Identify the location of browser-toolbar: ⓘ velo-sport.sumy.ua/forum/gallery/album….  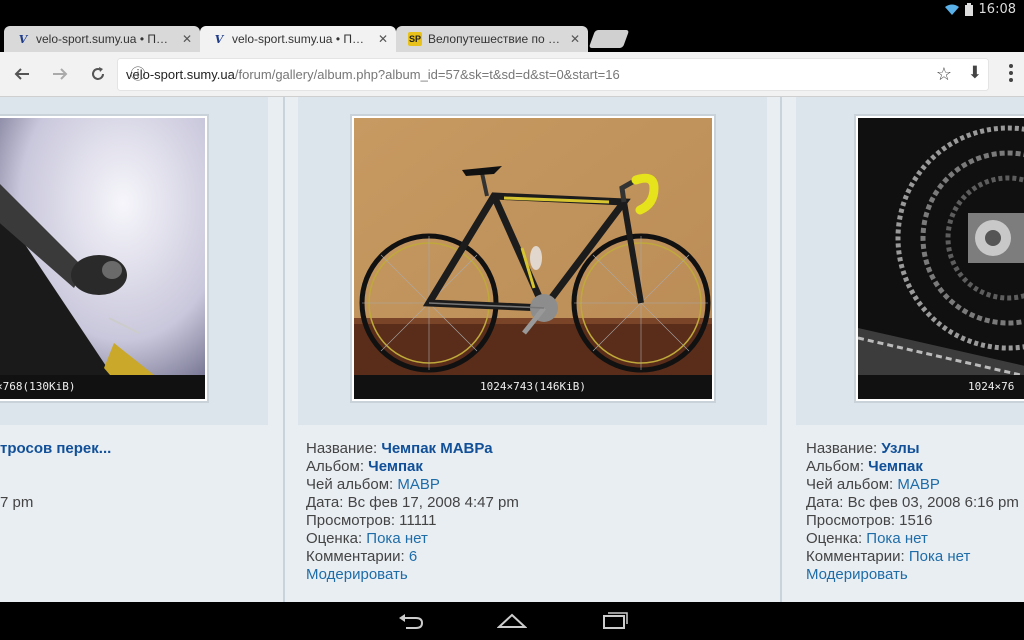
(512, 74).